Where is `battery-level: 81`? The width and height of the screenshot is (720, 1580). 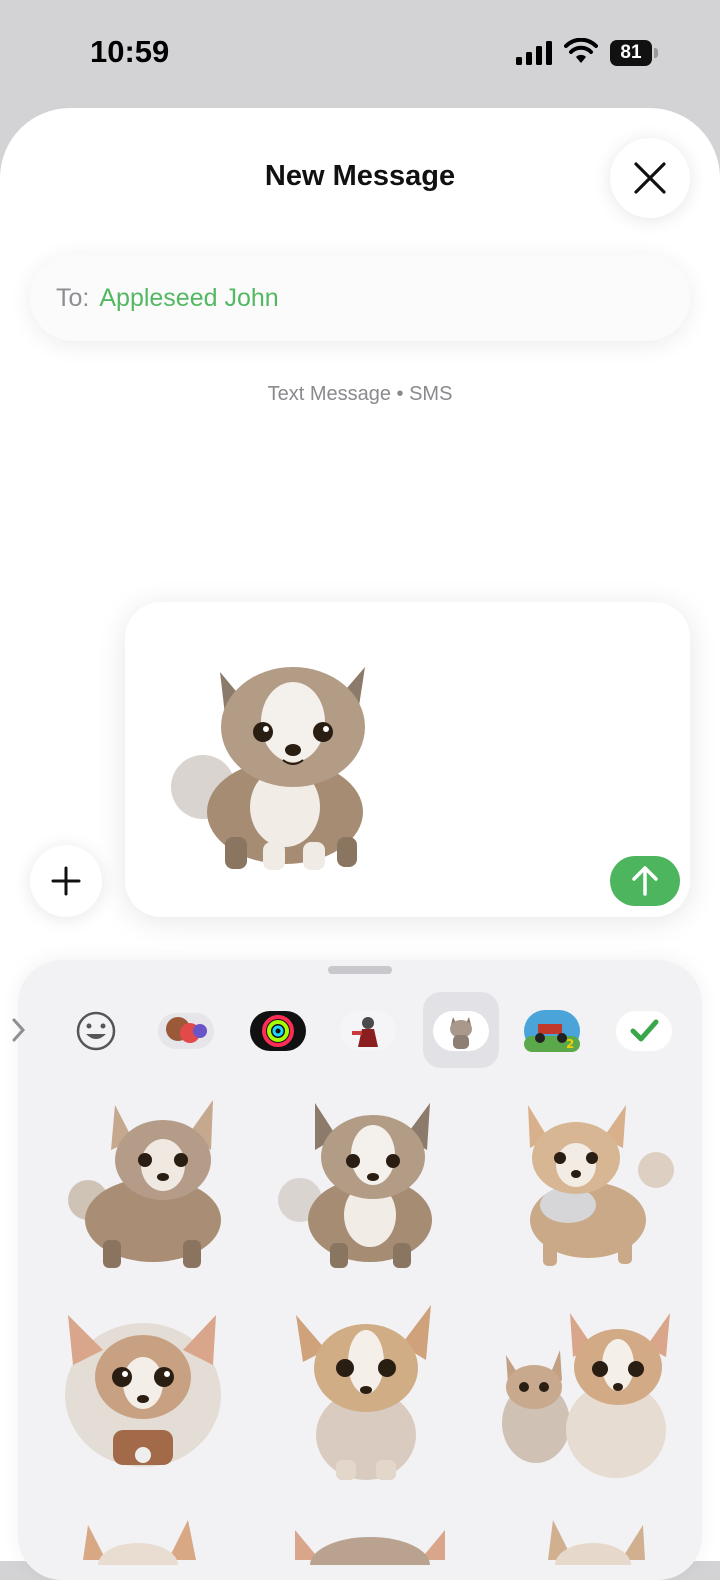 battery-level: 81 is located at coordinates (631, 53).